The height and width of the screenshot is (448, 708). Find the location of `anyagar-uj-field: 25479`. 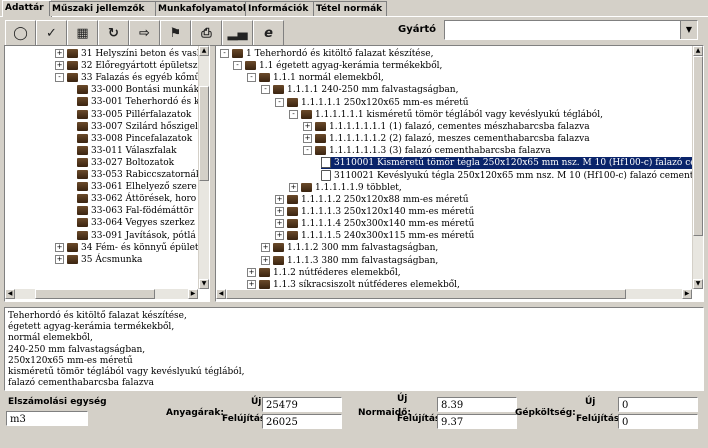

anyagar-uj-field: 25479 is located at coordinates (302, 404).